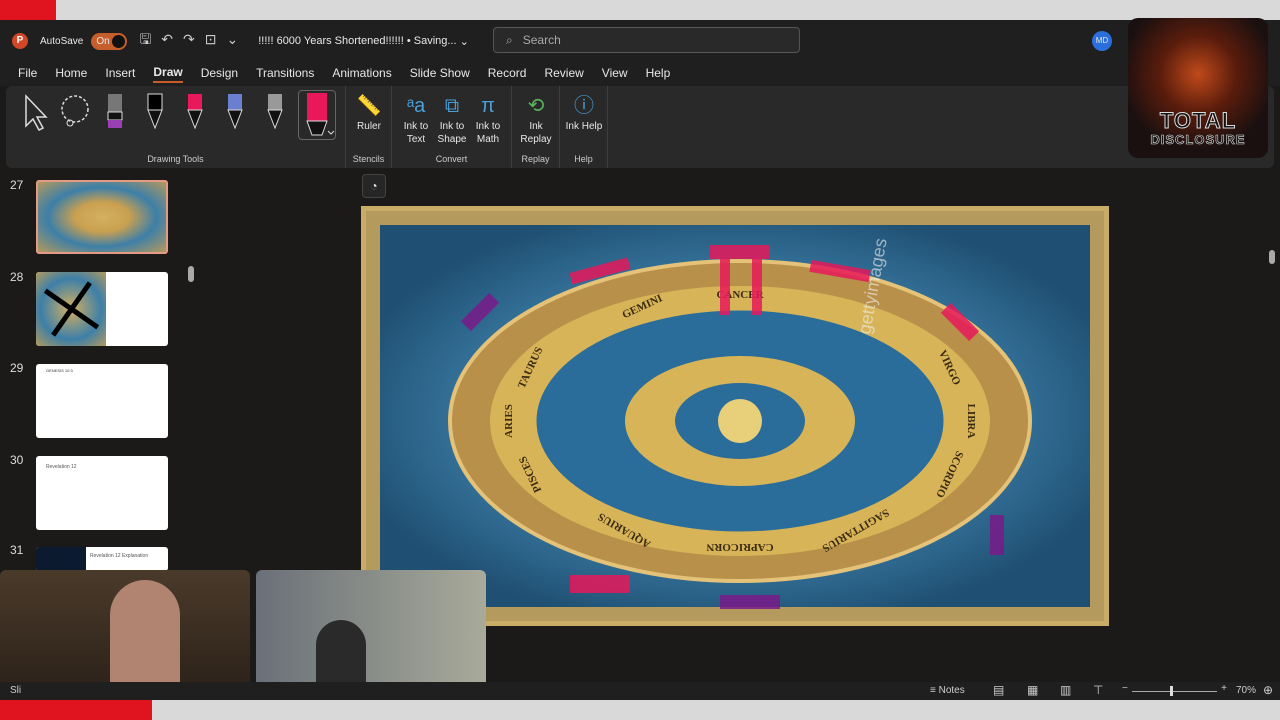 Image resolution: width=1280 pixels, height=720 pixels. Describe the element at coordinates (17, 277) in the screenshot. I see `slide-number: 28` at that location.